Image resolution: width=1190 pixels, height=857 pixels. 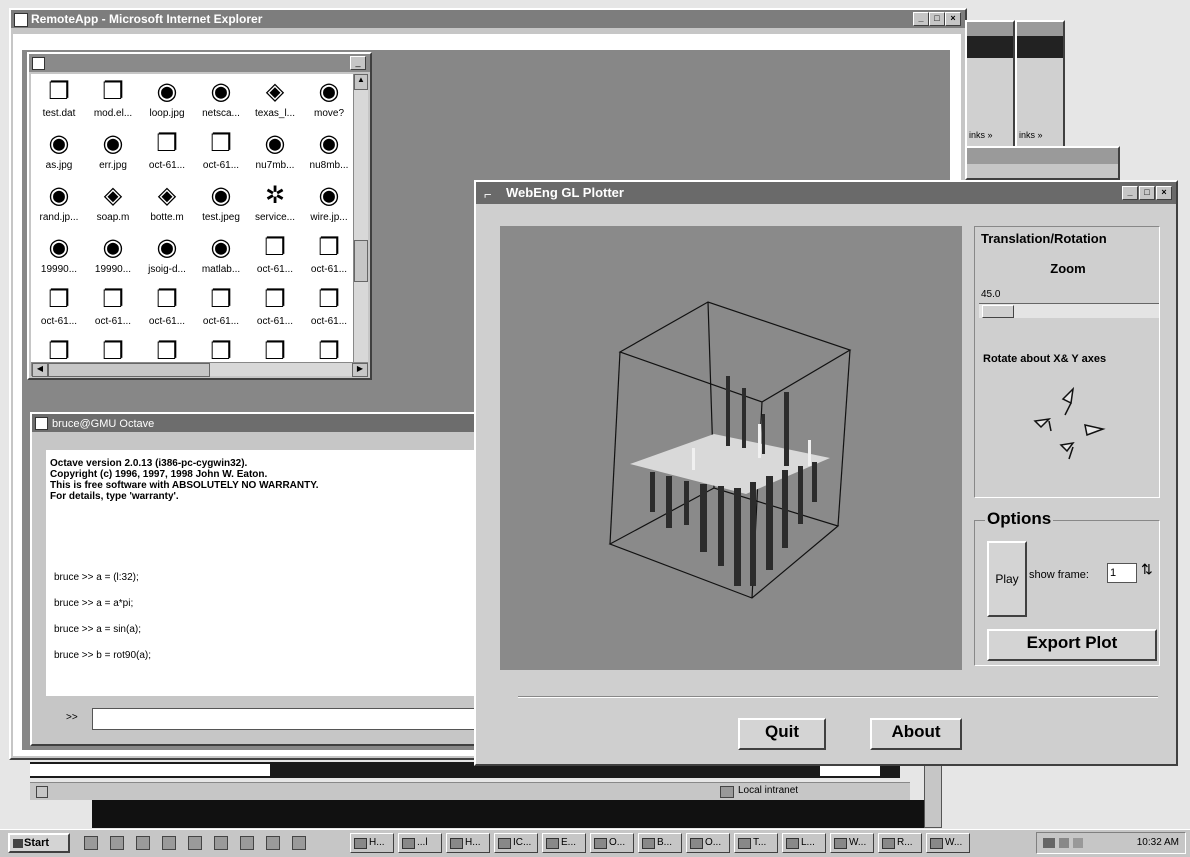 I want to click on file-item-label: botte.m, so click(x=167, y=217).